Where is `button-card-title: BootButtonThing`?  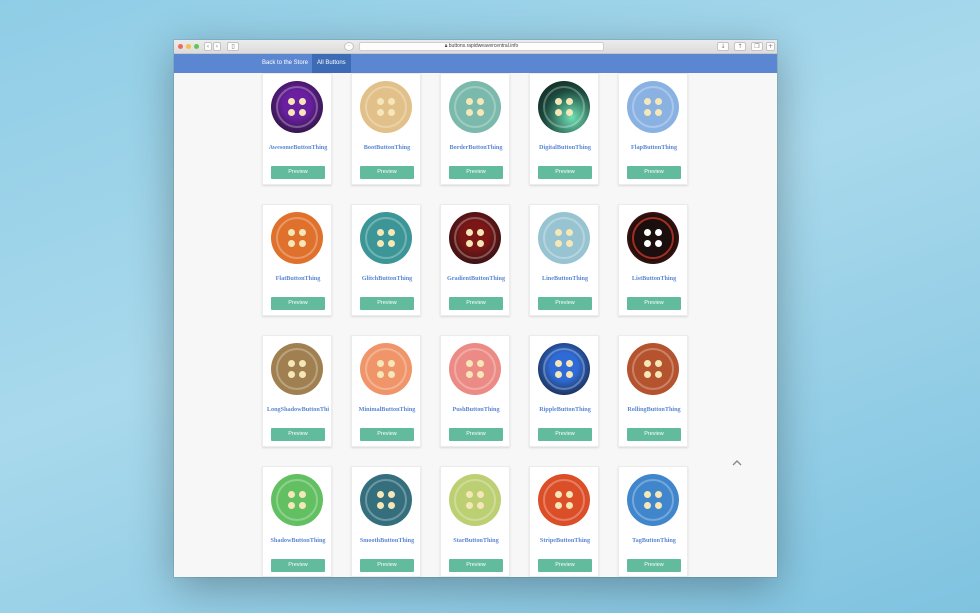 button-card-title: BootButtonThing is located at coordinates (387, 147).